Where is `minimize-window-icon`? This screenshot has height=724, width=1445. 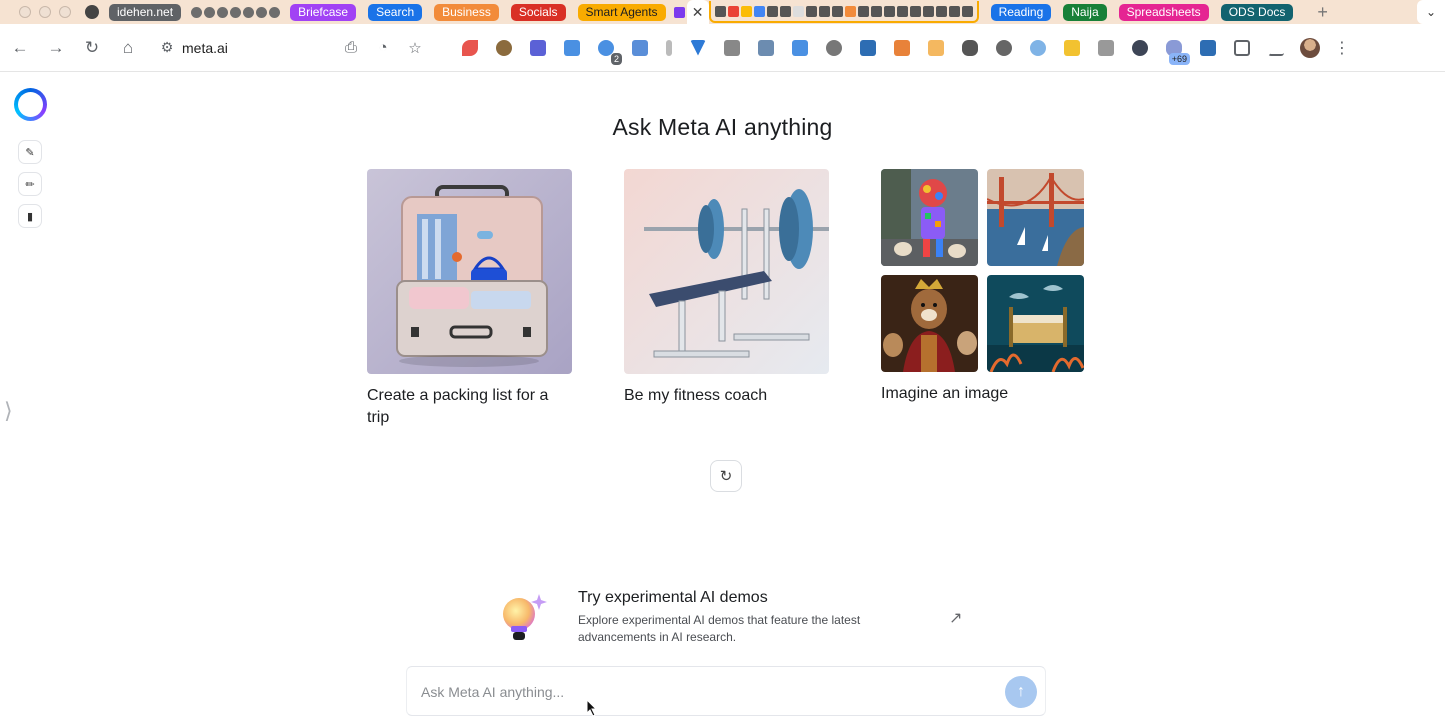
minimize-window-icon is located at coordinates (45, 12).